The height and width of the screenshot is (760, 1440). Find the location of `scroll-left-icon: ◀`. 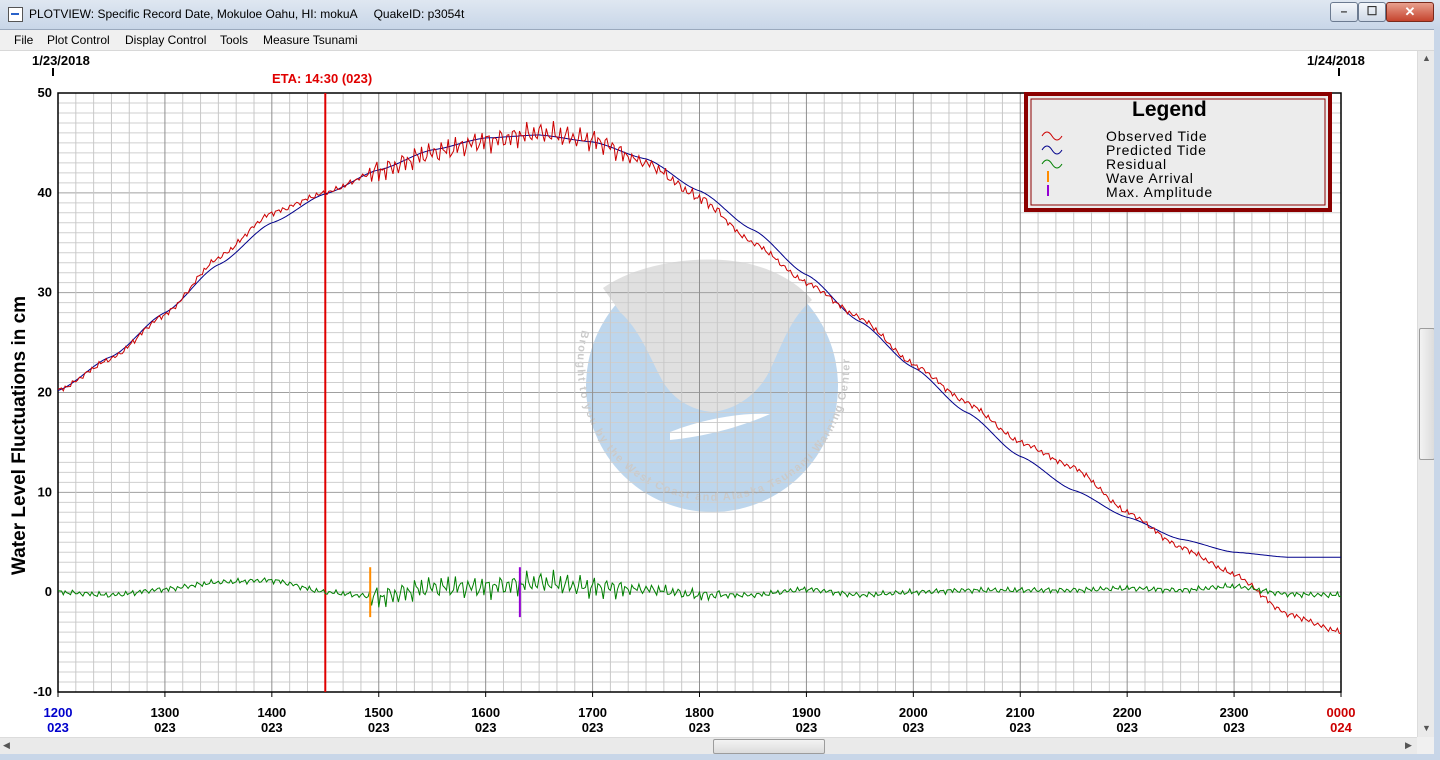

scroll-left-icon: ◀ is located at coordinates (6, 745).